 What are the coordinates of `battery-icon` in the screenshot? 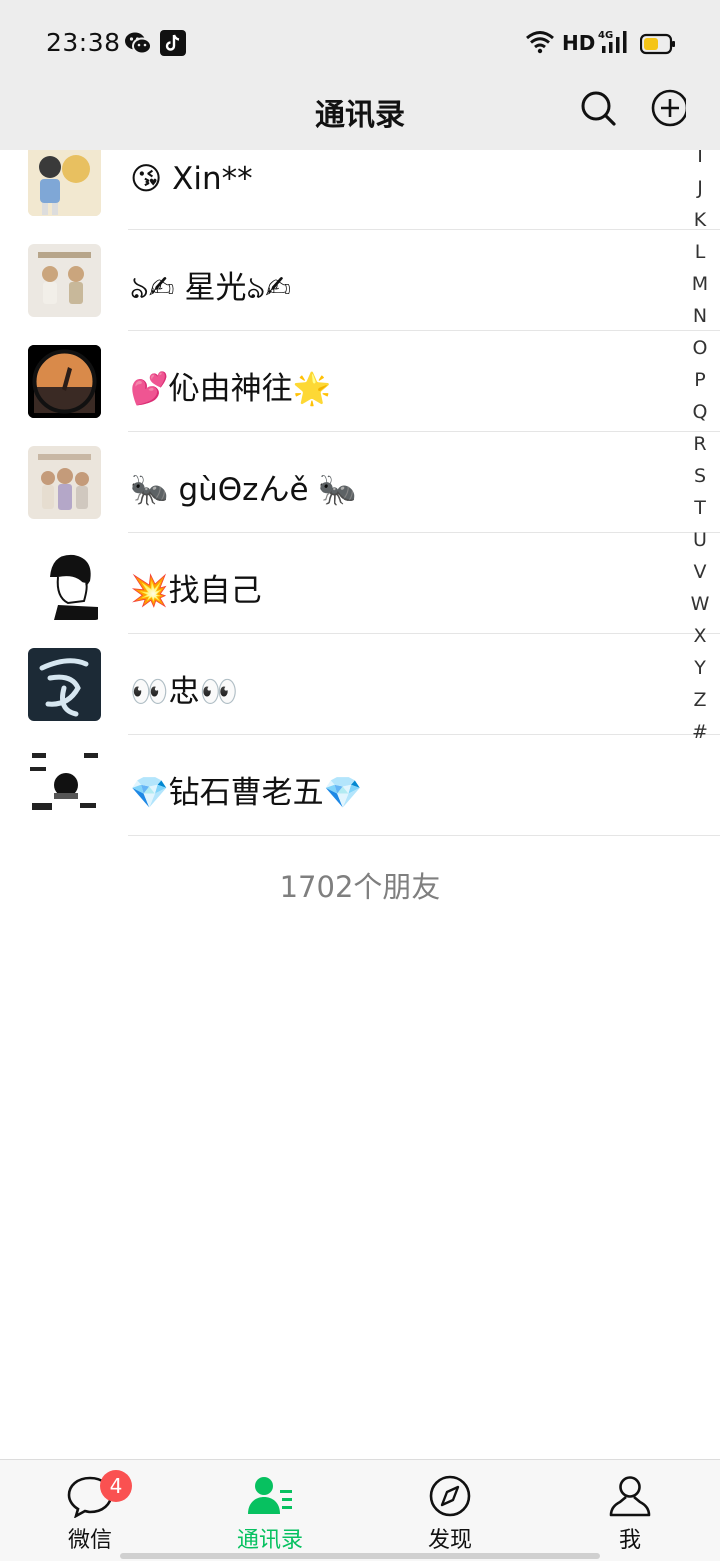 It's located at (657, 46).